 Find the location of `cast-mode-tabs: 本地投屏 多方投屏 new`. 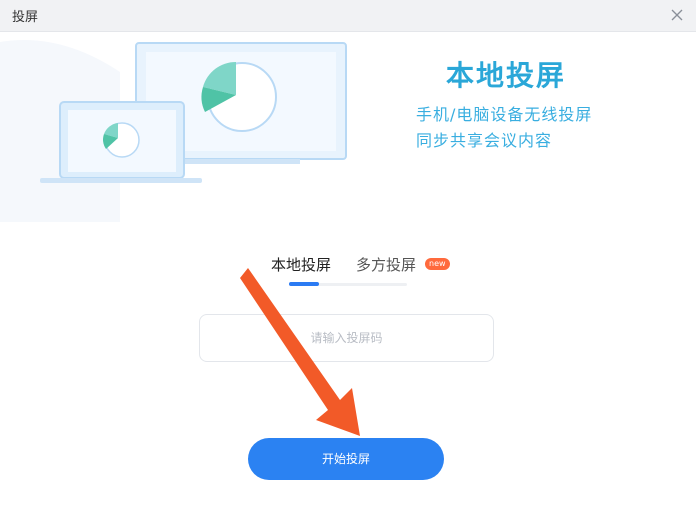

cast-mode-tabs: 本地投屏 多方投屏 new is located at coordinates (348, 269).